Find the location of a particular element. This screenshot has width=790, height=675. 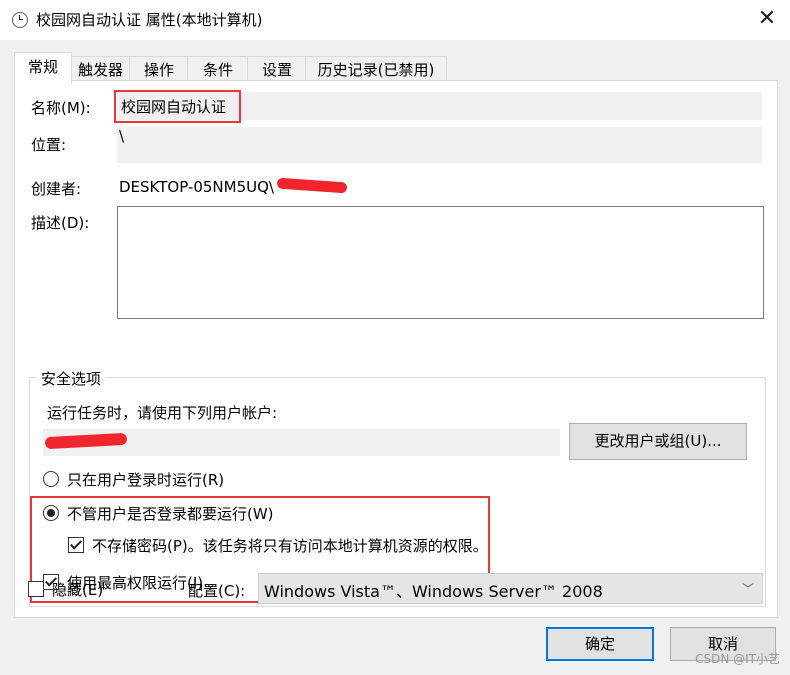

tab-settings: 设置 is located at coordinates (277, 69).